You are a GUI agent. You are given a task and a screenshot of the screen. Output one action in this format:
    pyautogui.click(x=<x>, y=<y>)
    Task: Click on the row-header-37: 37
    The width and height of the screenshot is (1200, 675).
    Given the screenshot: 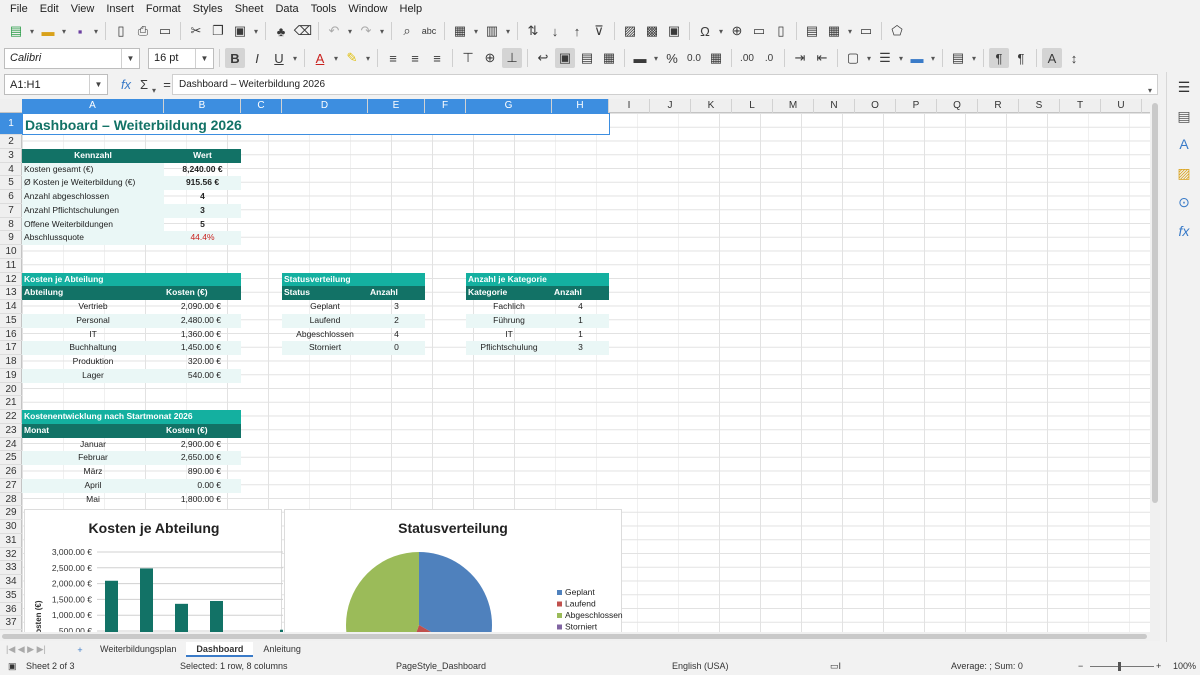 What is the action you would take?
    pyautogui.click(x=11, y=623)
    